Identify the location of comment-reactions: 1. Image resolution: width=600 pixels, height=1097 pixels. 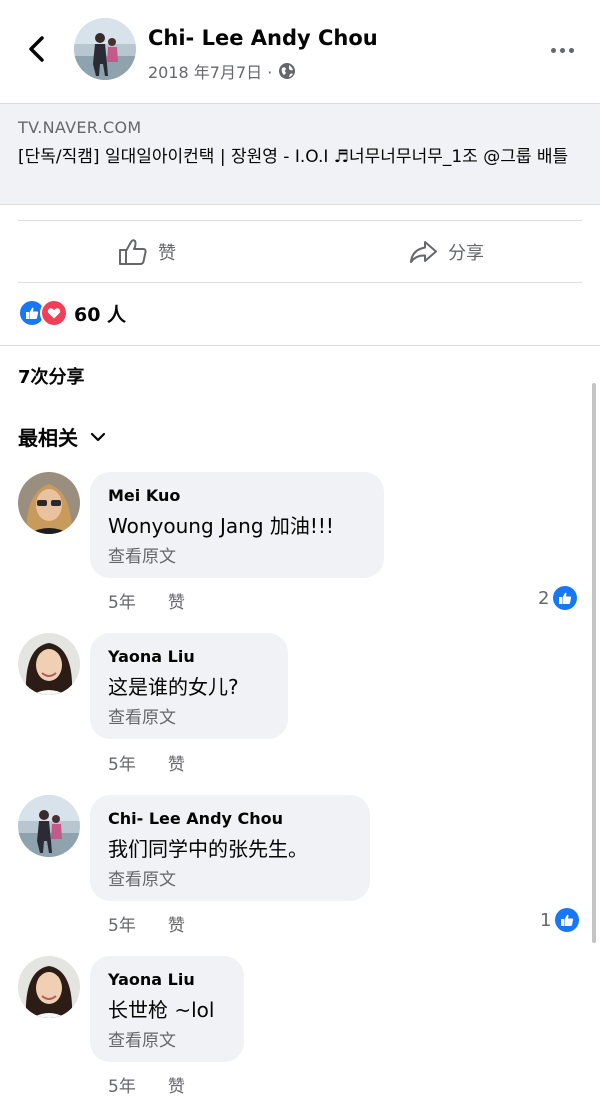
(560, 920).